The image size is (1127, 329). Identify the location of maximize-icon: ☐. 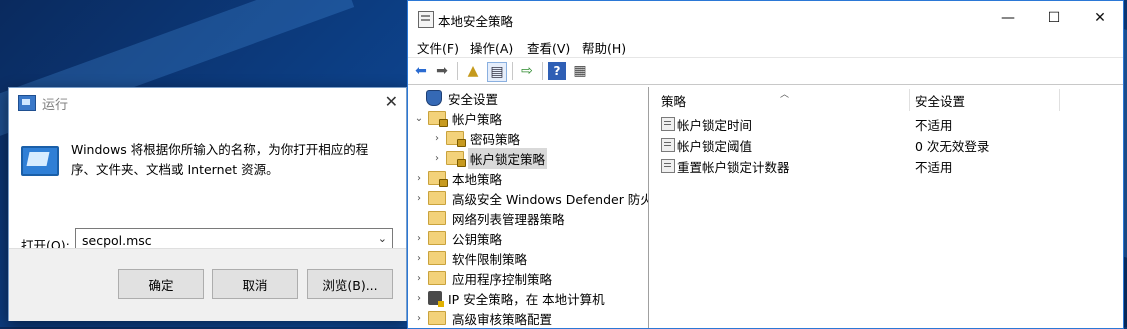
(1054, 18).